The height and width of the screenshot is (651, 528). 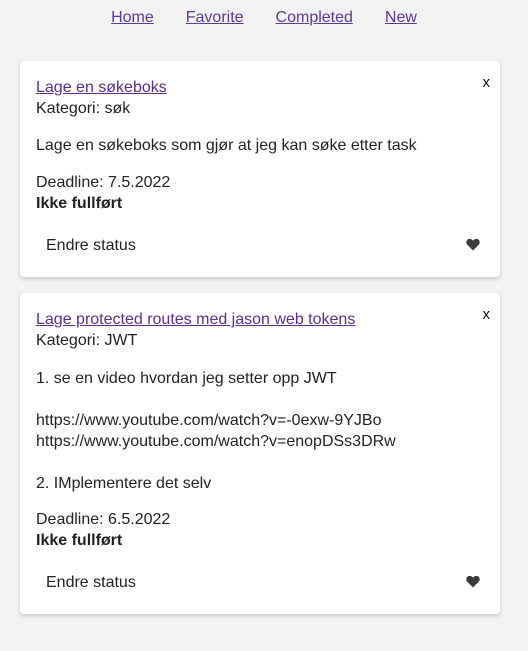 What do you see at coordinates (215, 18) in the screenshot?
I see `nav-favorite-link: Favorite` at bounding box center [215, 18].